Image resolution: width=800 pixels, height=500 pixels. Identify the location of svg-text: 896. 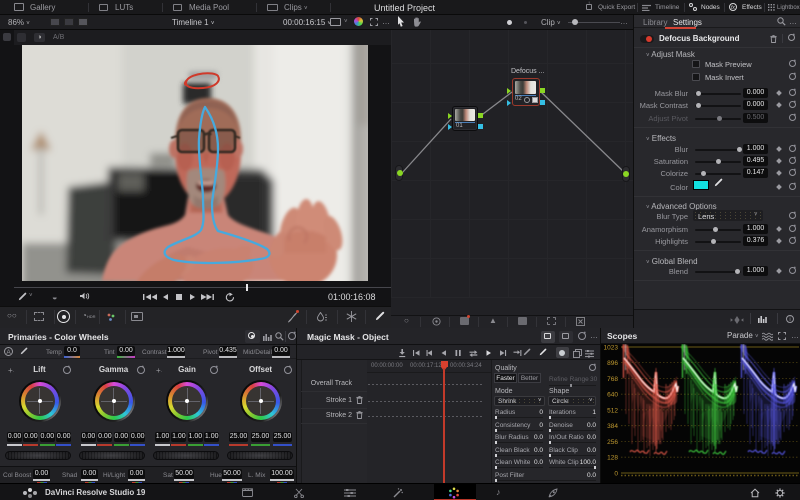
(612, 363).